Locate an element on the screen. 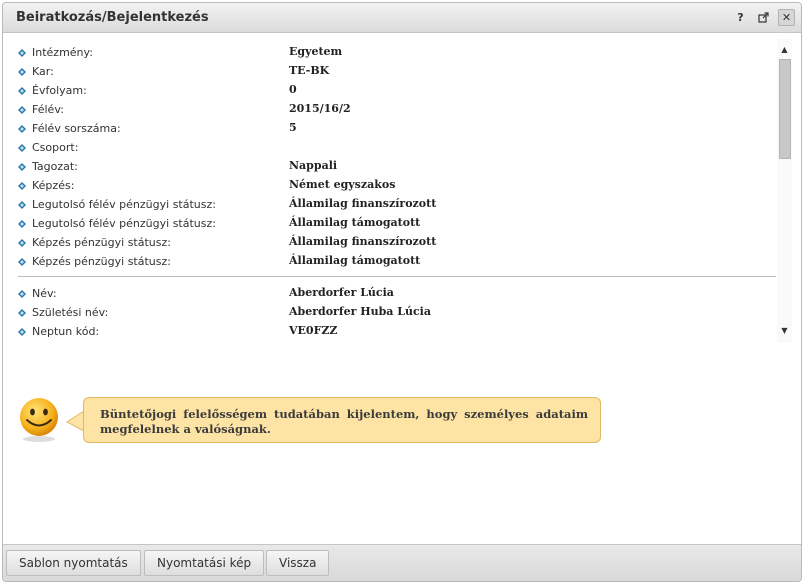 Image resolution: width=806 pixels, height=586 pixels. detail-row: Tagozat: Nappali is located at coordinates (395, 165).